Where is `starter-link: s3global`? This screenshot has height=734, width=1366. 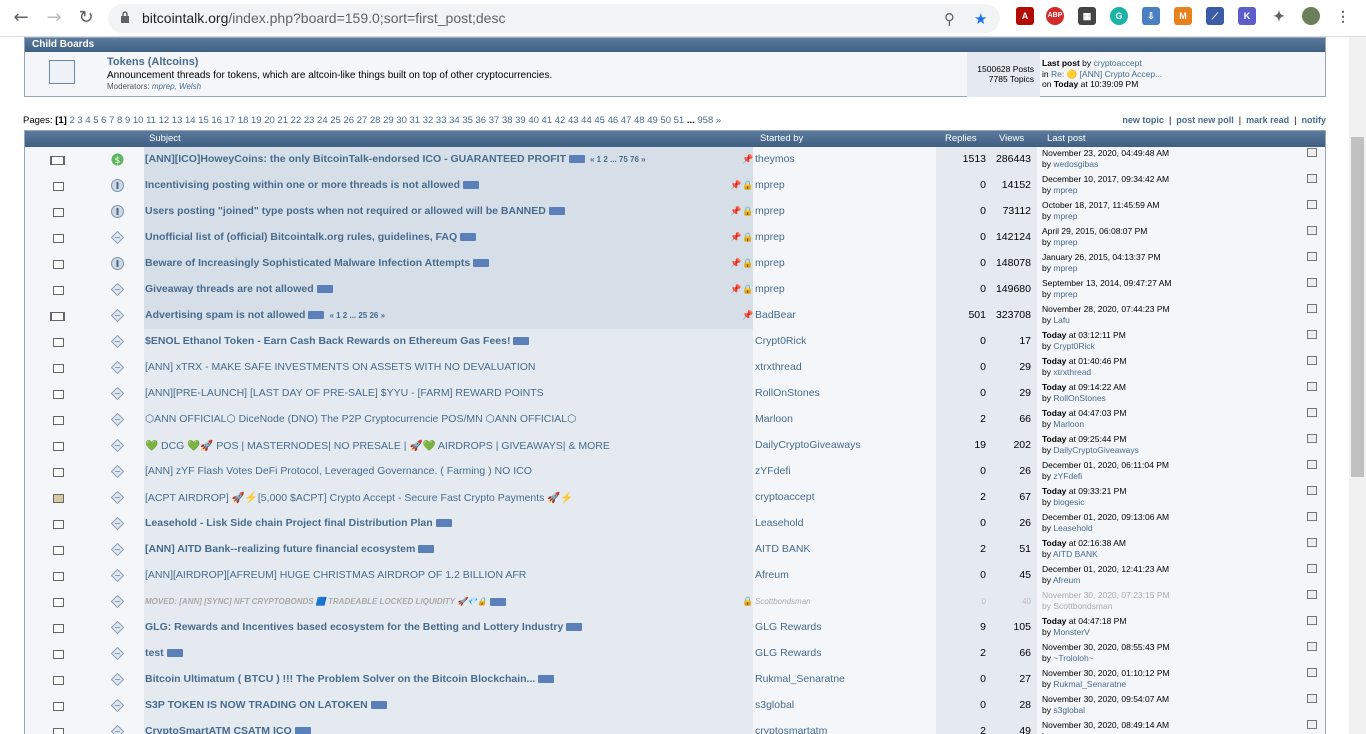
starter-link: s3global is located at coordinates (774, 705).